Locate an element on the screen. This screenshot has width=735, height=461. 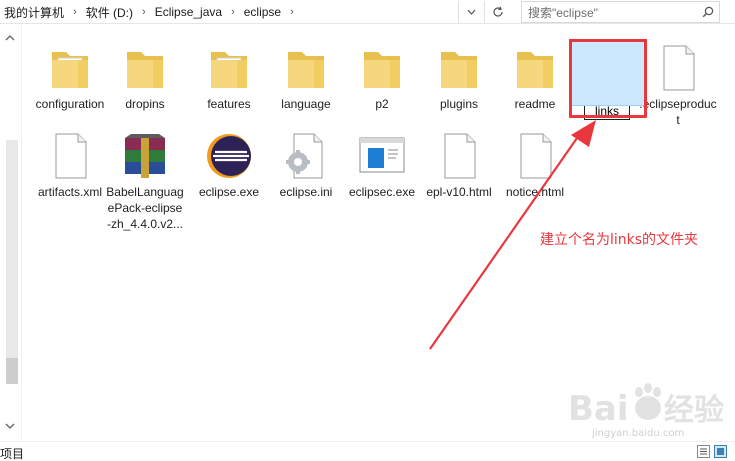
file-item-epl-v10-html: epl-v10.html is located at coordinates (459, 164).